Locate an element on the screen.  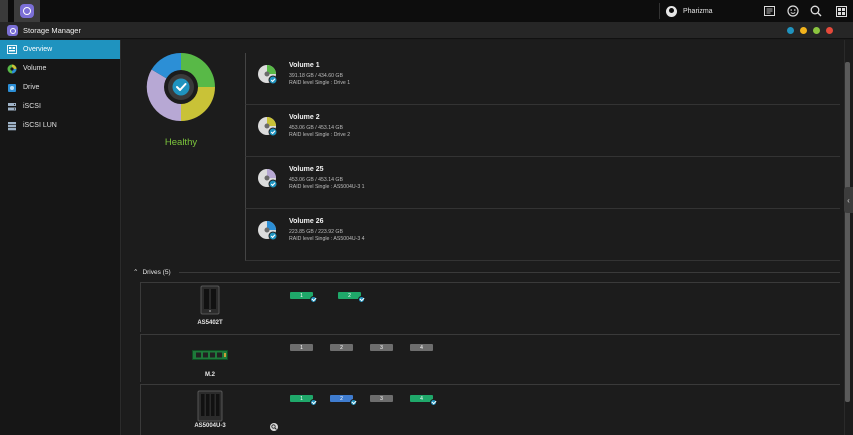
volume-raid: RAID level Single : AS5004U-3 4 is located at coordinates (327, 239).